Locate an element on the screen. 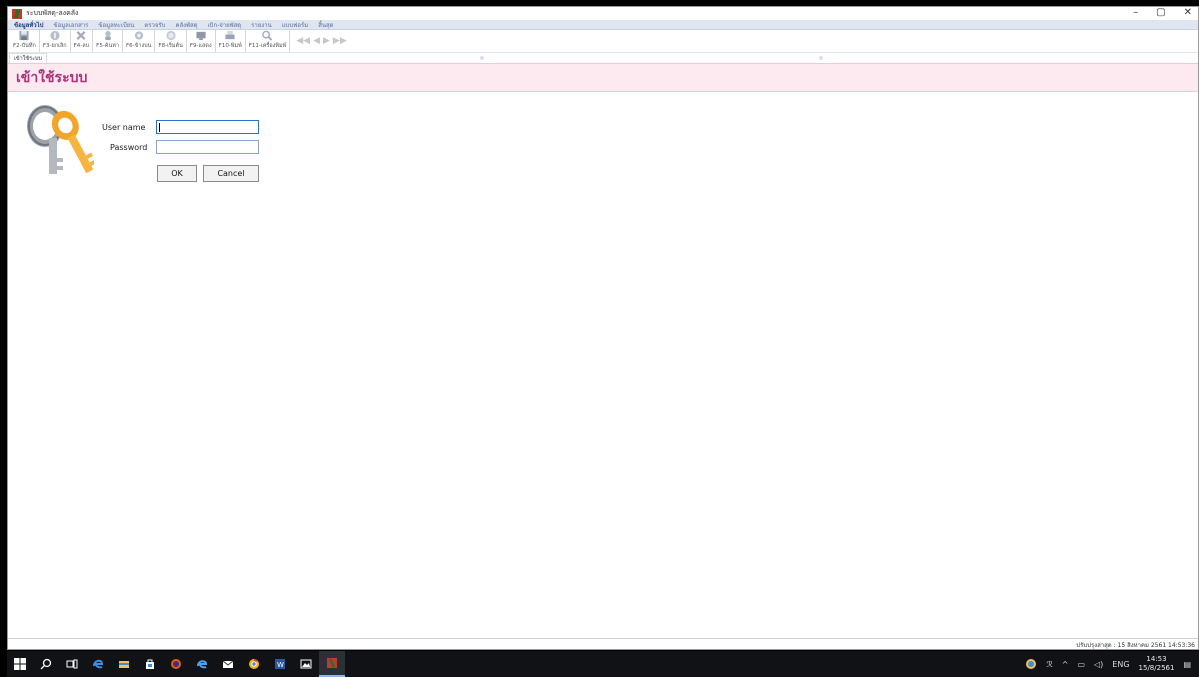  close-button: ✕ is located at coordinates (1188, 13).